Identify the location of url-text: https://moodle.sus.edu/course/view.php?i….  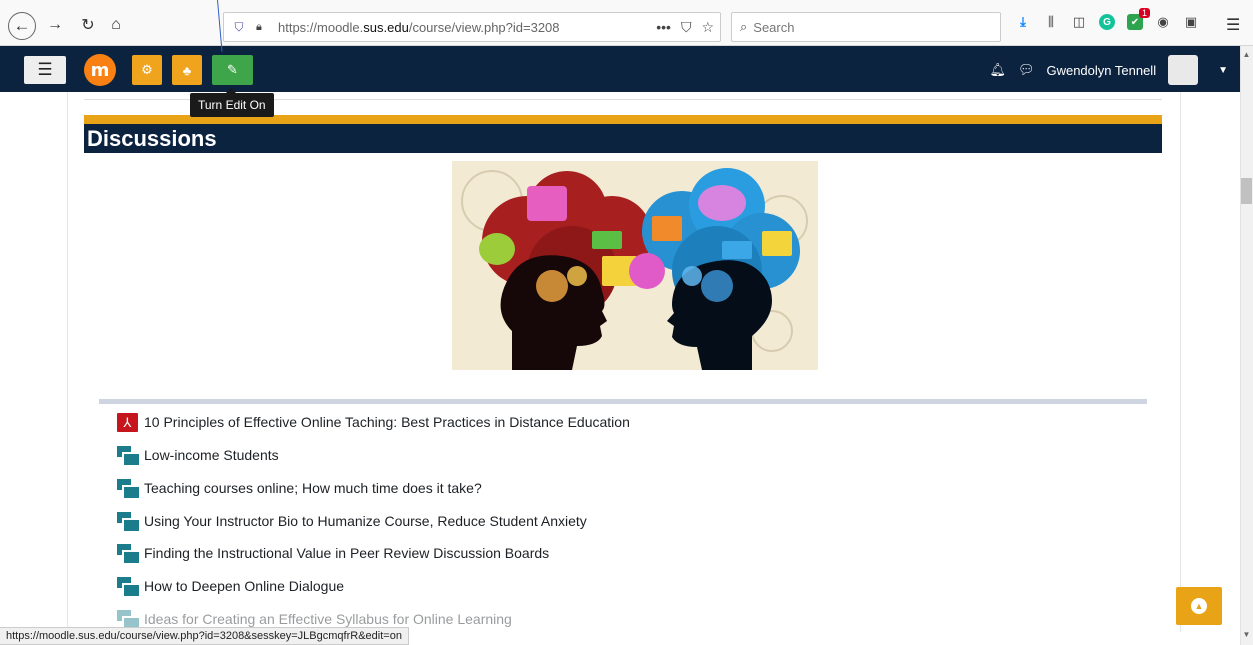
(419, 27).